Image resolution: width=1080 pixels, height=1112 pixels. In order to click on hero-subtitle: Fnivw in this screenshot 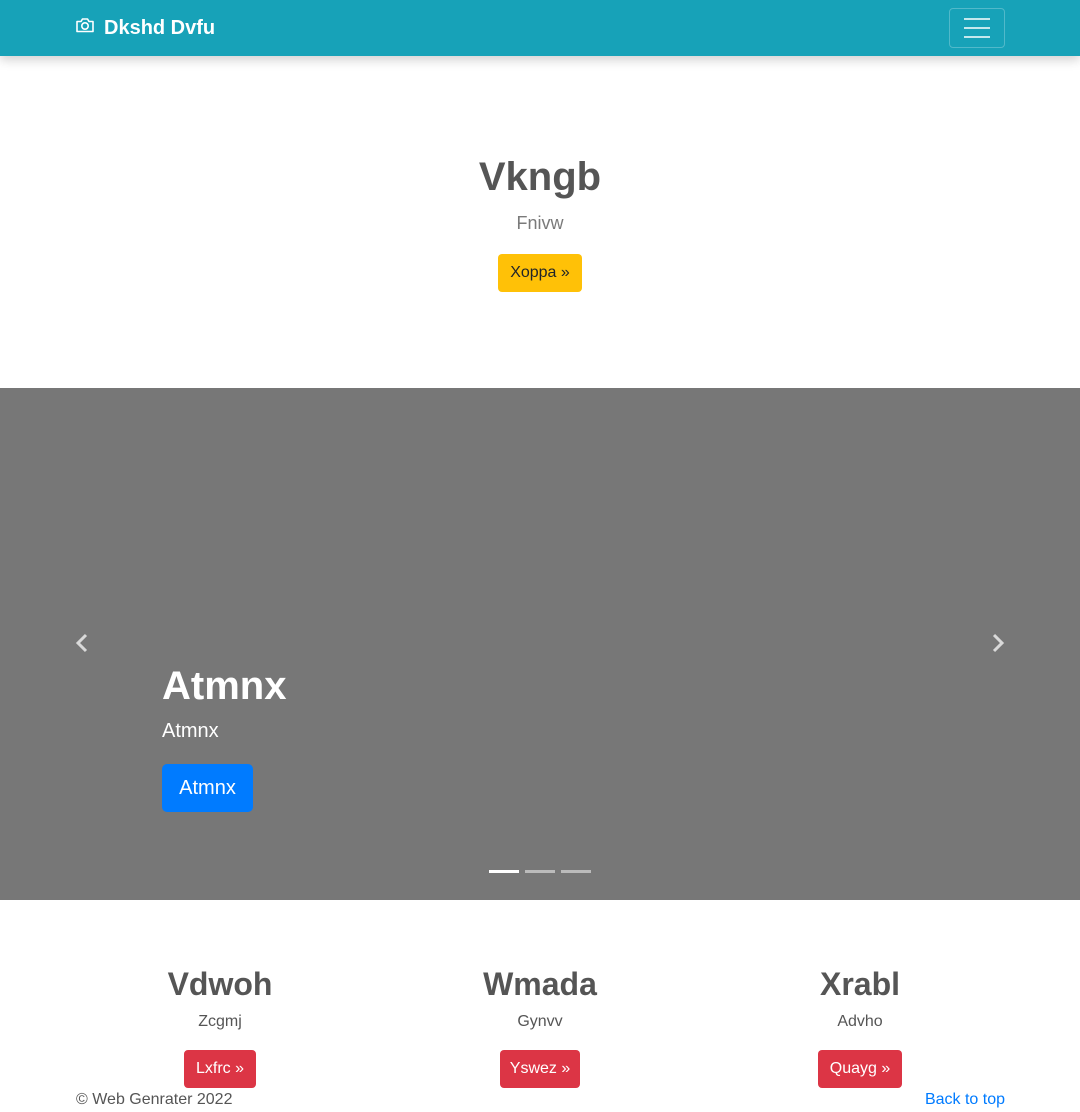, I will do `click(540, 223)`.